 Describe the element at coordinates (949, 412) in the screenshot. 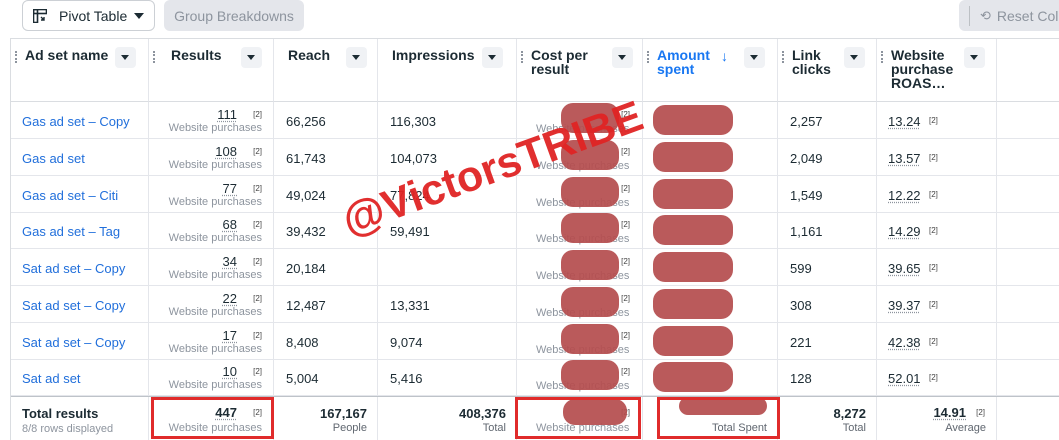

I see `total-roas-value: 14.91` at that location.